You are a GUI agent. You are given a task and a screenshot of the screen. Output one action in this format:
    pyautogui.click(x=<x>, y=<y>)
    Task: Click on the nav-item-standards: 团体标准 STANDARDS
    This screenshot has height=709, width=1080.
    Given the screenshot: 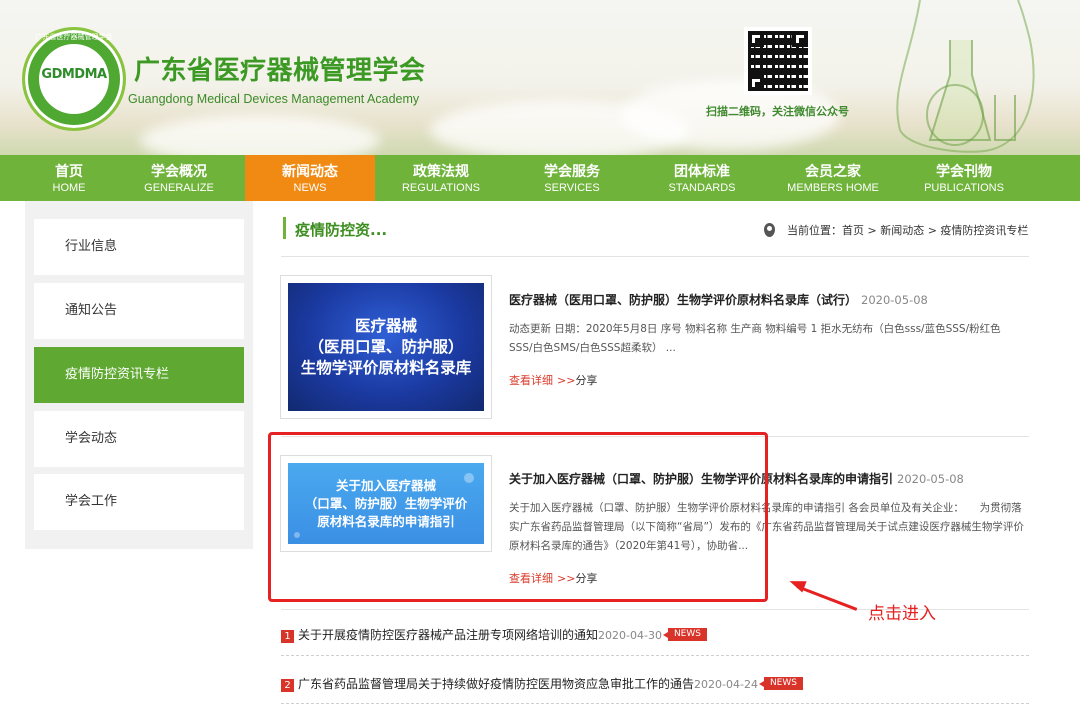 What is the action you would take?
    pyautogui.click(x=702, y=178)
    